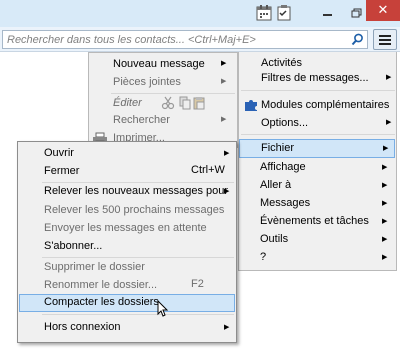 This screenshot has height=349, width=400. I want to click on menu-item-label: Hors connexion, so click(82, 327).